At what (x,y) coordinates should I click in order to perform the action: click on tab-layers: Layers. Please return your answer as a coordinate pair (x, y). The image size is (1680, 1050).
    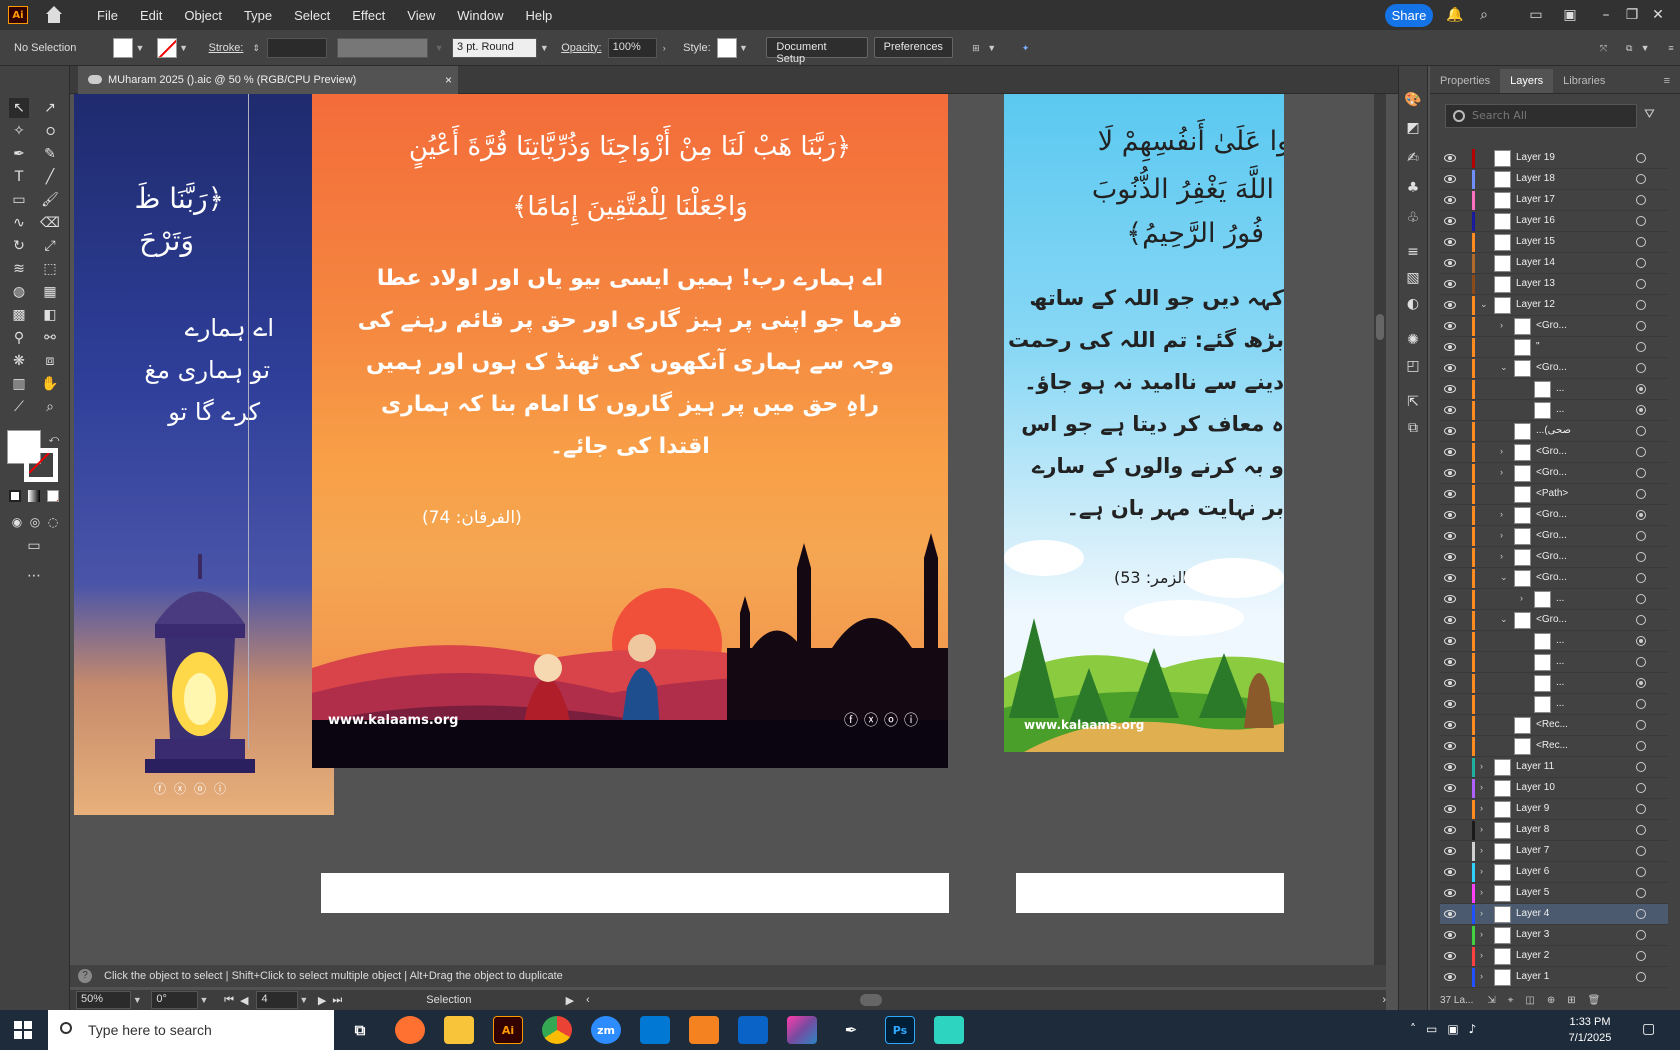
    Looking at the image, I should click on (1527, 81).